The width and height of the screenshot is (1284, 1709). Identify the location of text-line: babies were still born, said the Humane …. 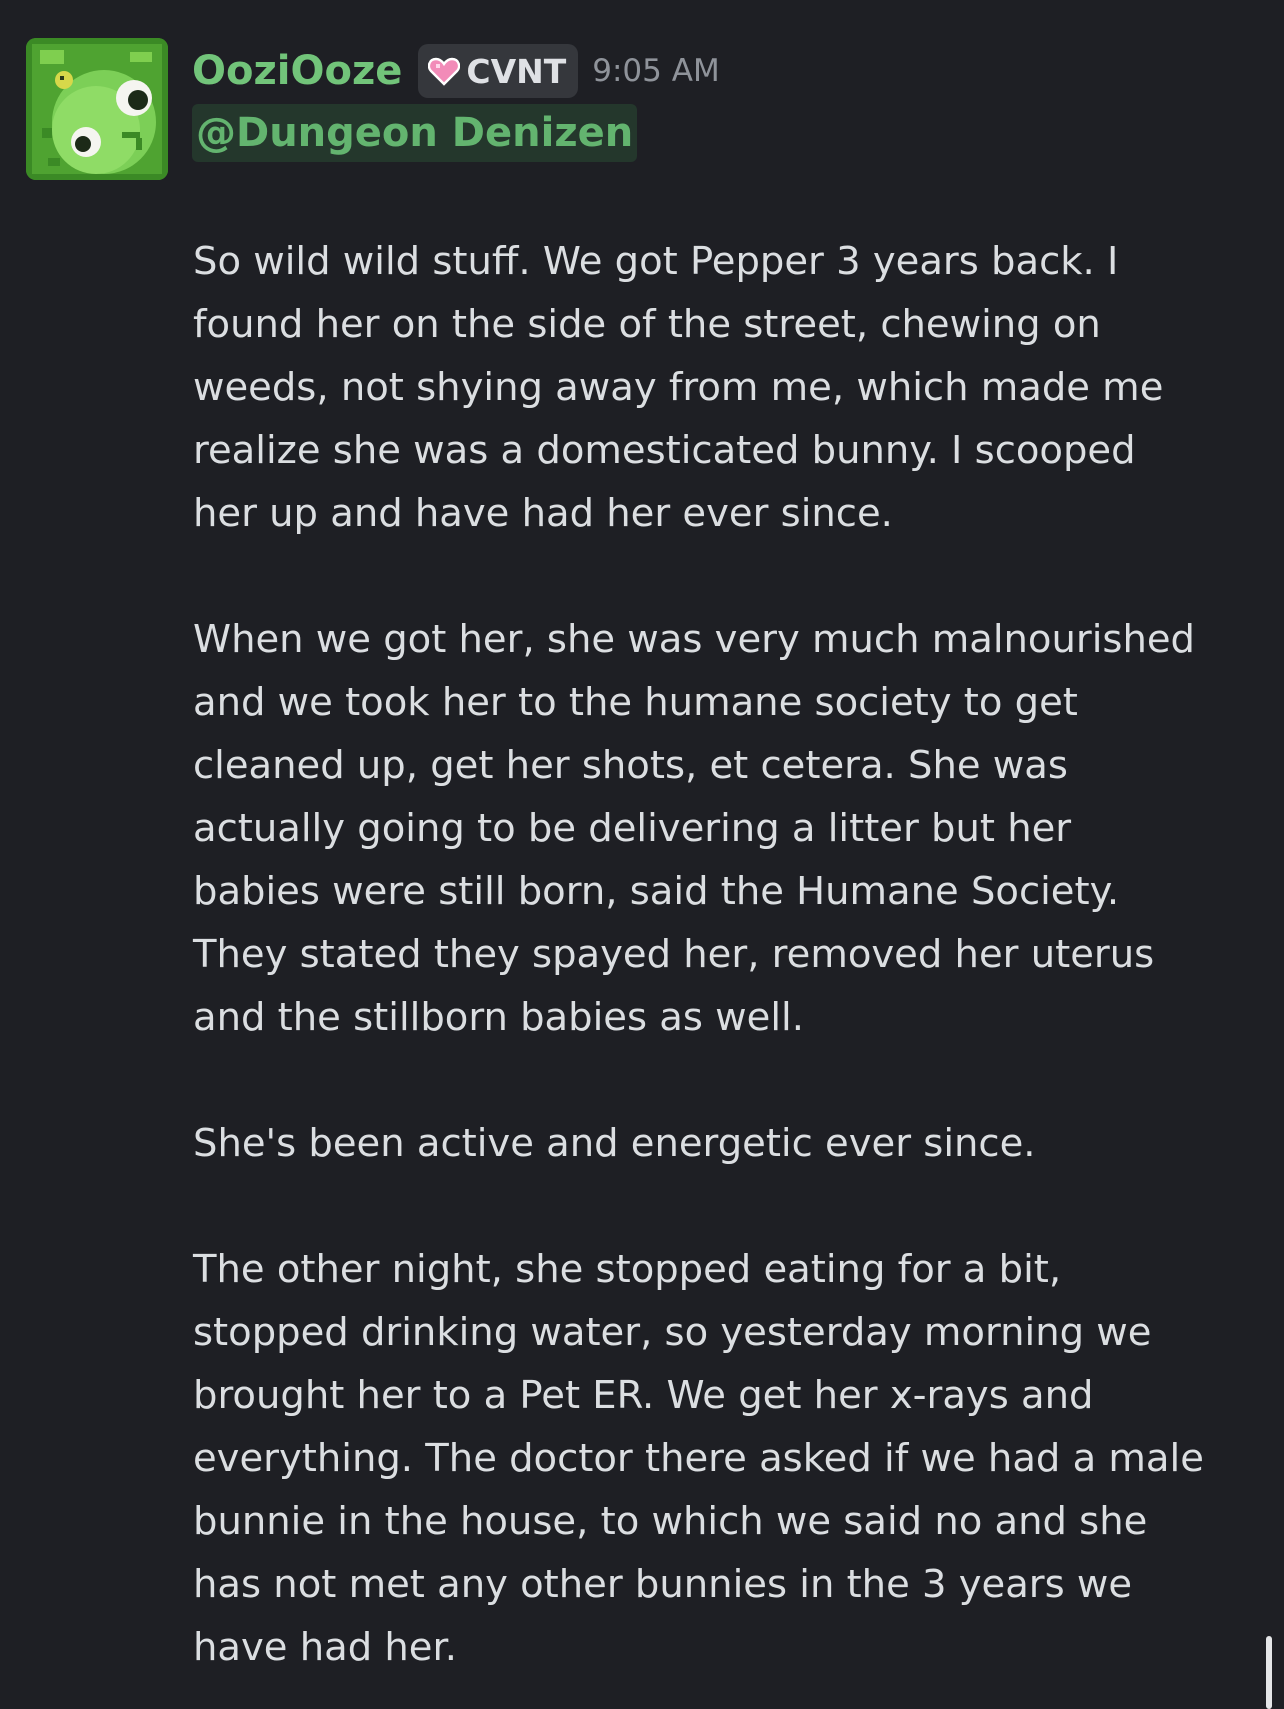
(656, 891).